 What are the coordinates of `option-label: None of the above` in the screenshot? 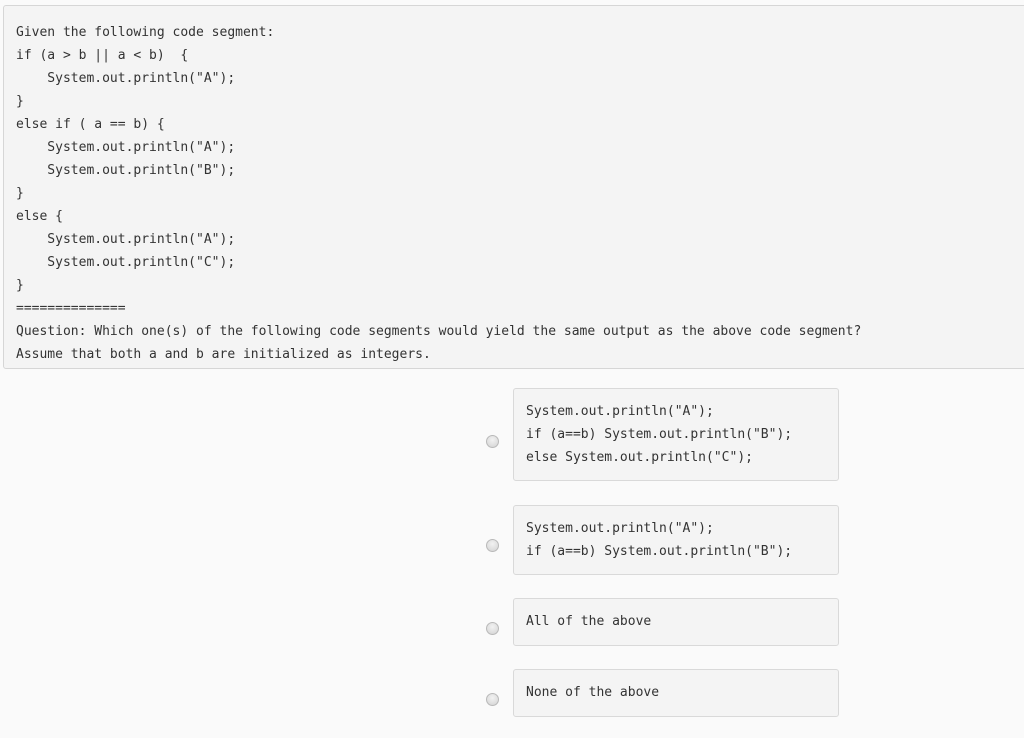 It's located at (593, 692).